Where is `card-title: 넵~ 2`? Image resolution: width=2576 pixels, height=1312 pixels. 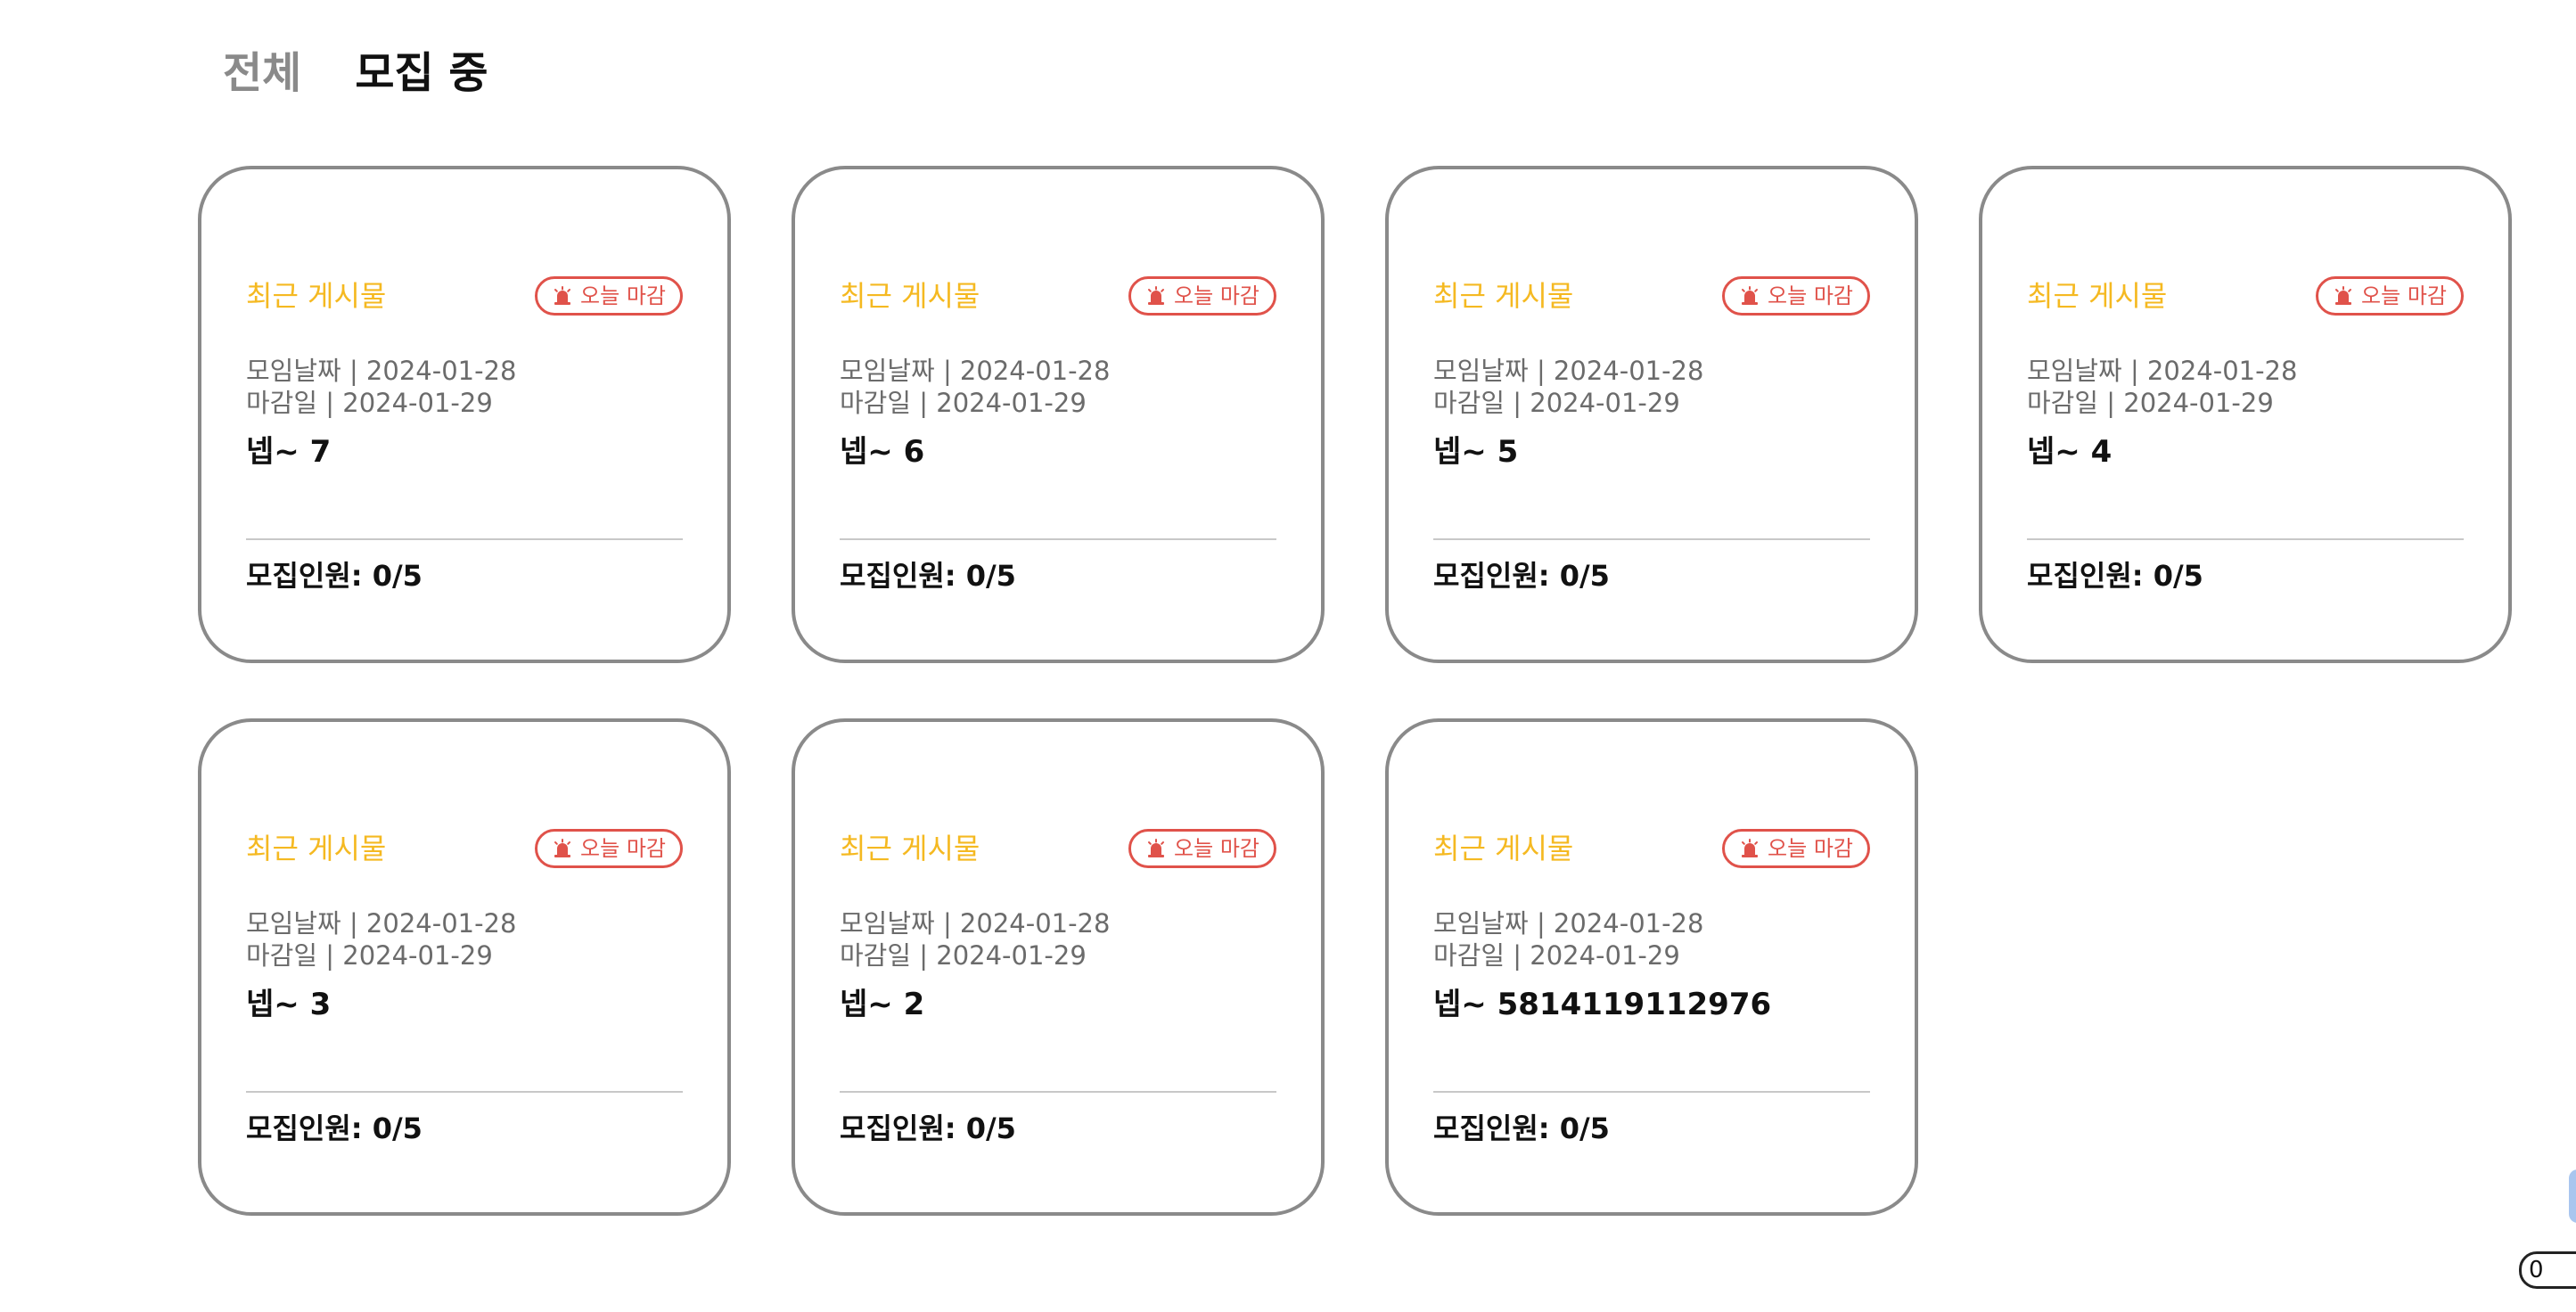 card-title: 넵~ 2 is located at coordinates (882, 1004).